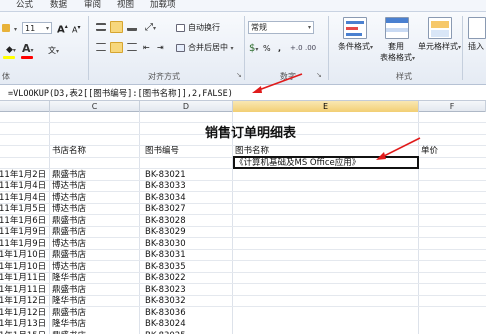 The height and width of the screenshot is (334, 486). Describe the element at coordinates (101, 27) in the screenshot. I see `align-top-icon` at that location.